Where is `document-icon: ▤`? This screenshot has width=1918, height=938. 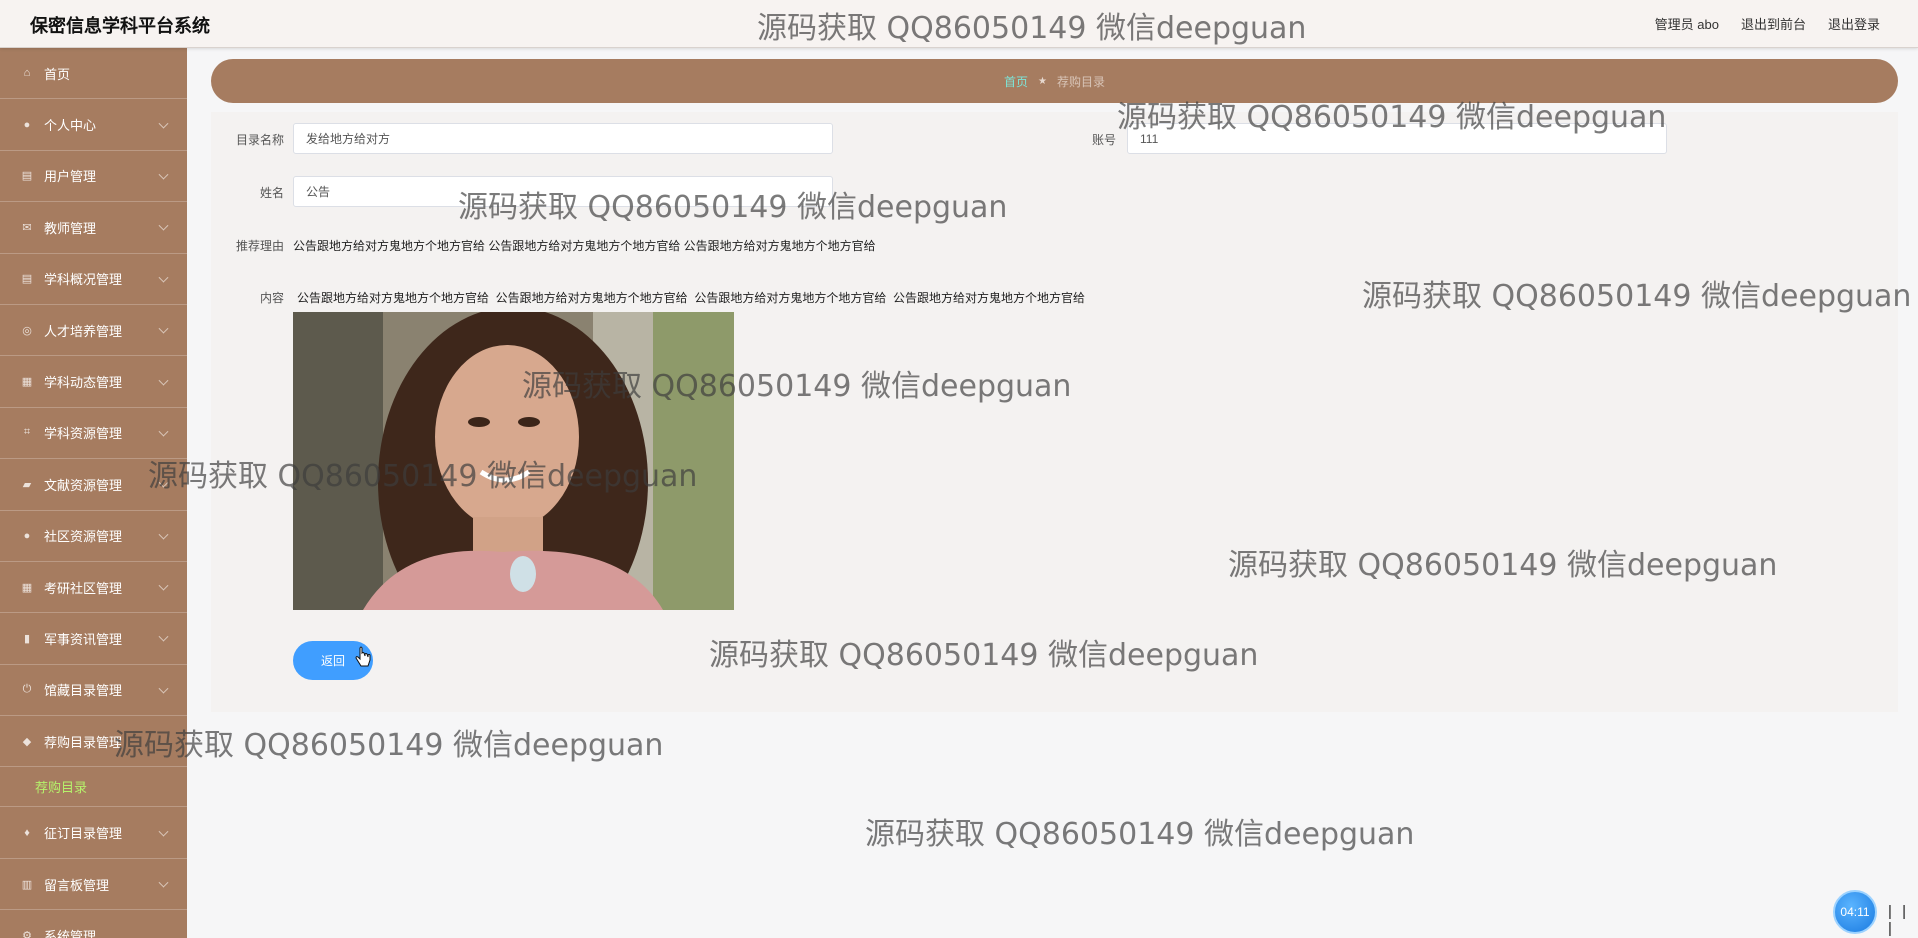 document-icon: ▤ is located at coordinates (27, 279).